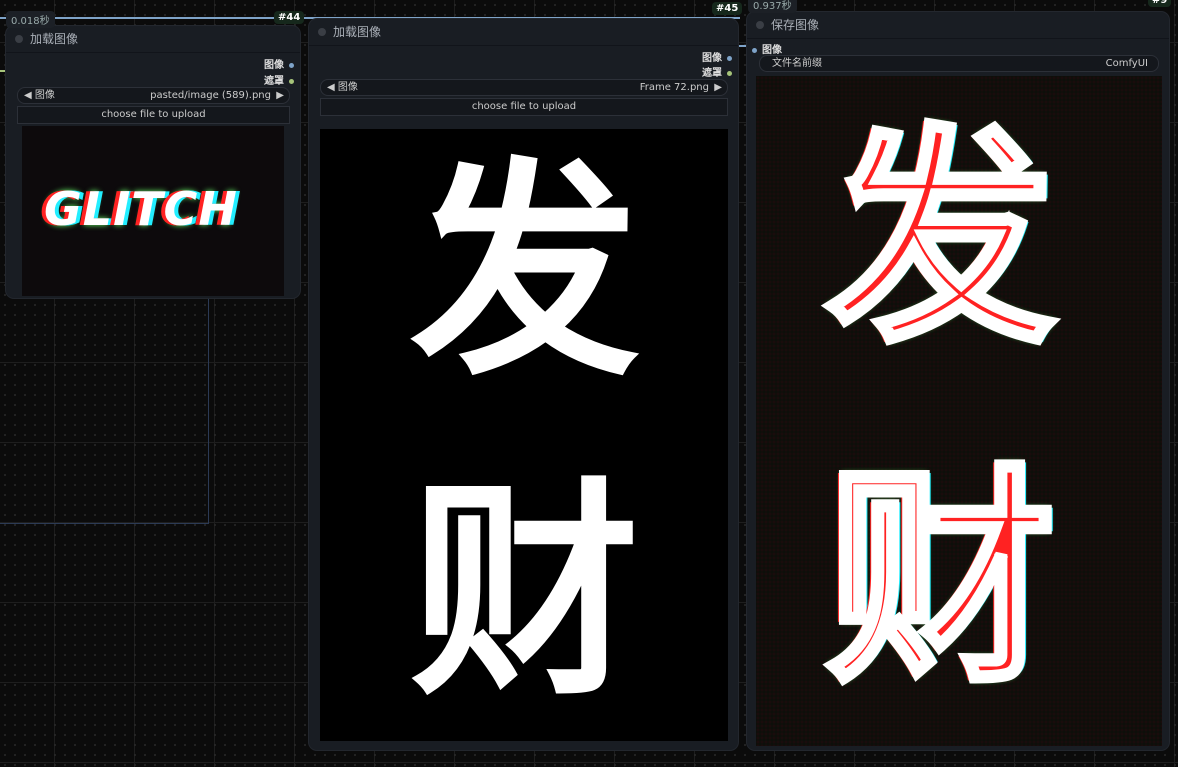  Describe the element at coordinates (958, 25) in the screenshot. I see `node-title: 保存图像` at that location.